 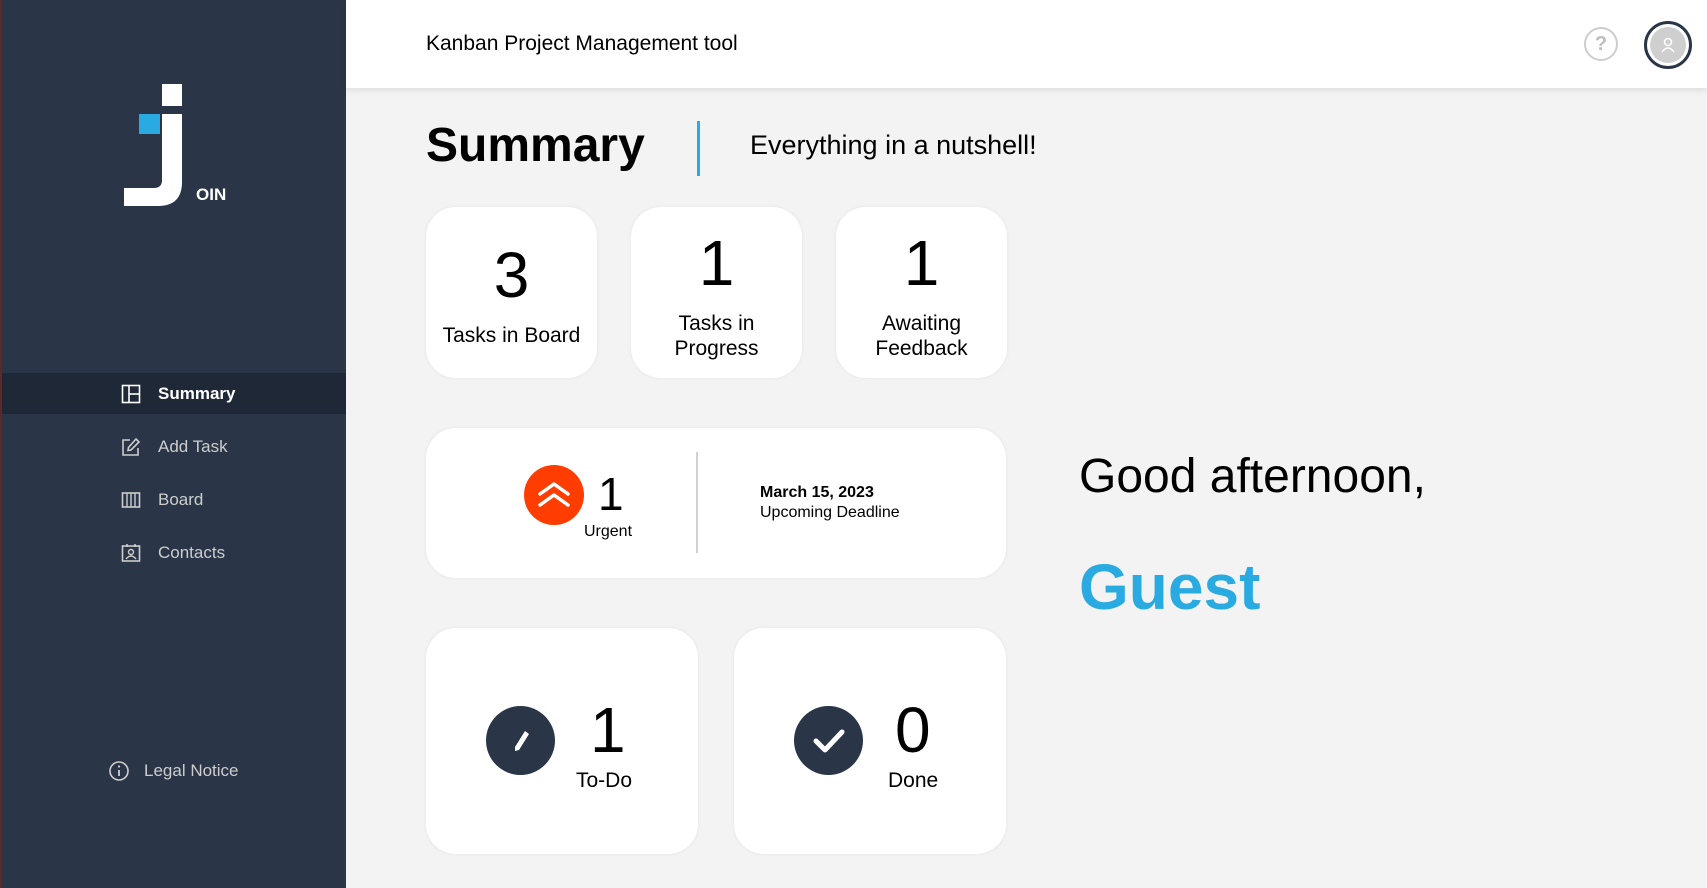 I want to click on awaiting-feedback-card: 1 Awaiting Feedback, so click(x=921, y=292).